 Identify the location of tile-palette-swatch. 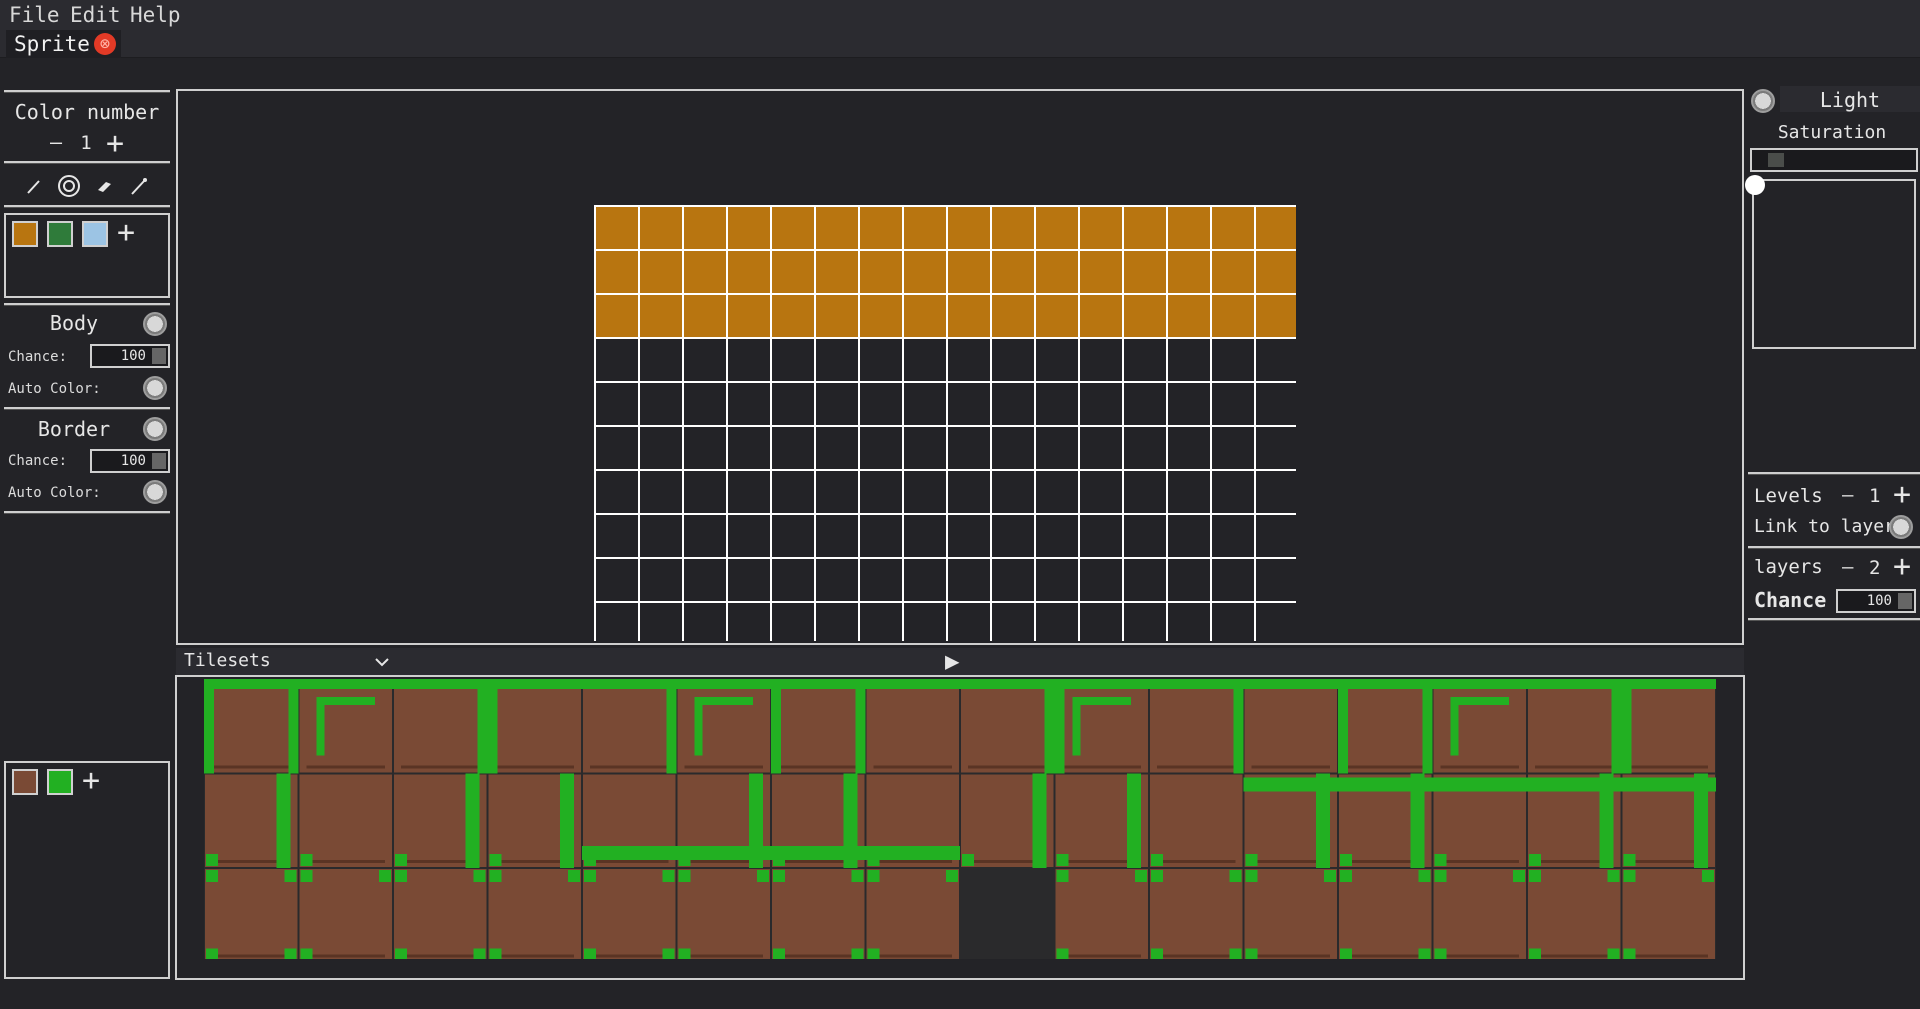
(25, 782).